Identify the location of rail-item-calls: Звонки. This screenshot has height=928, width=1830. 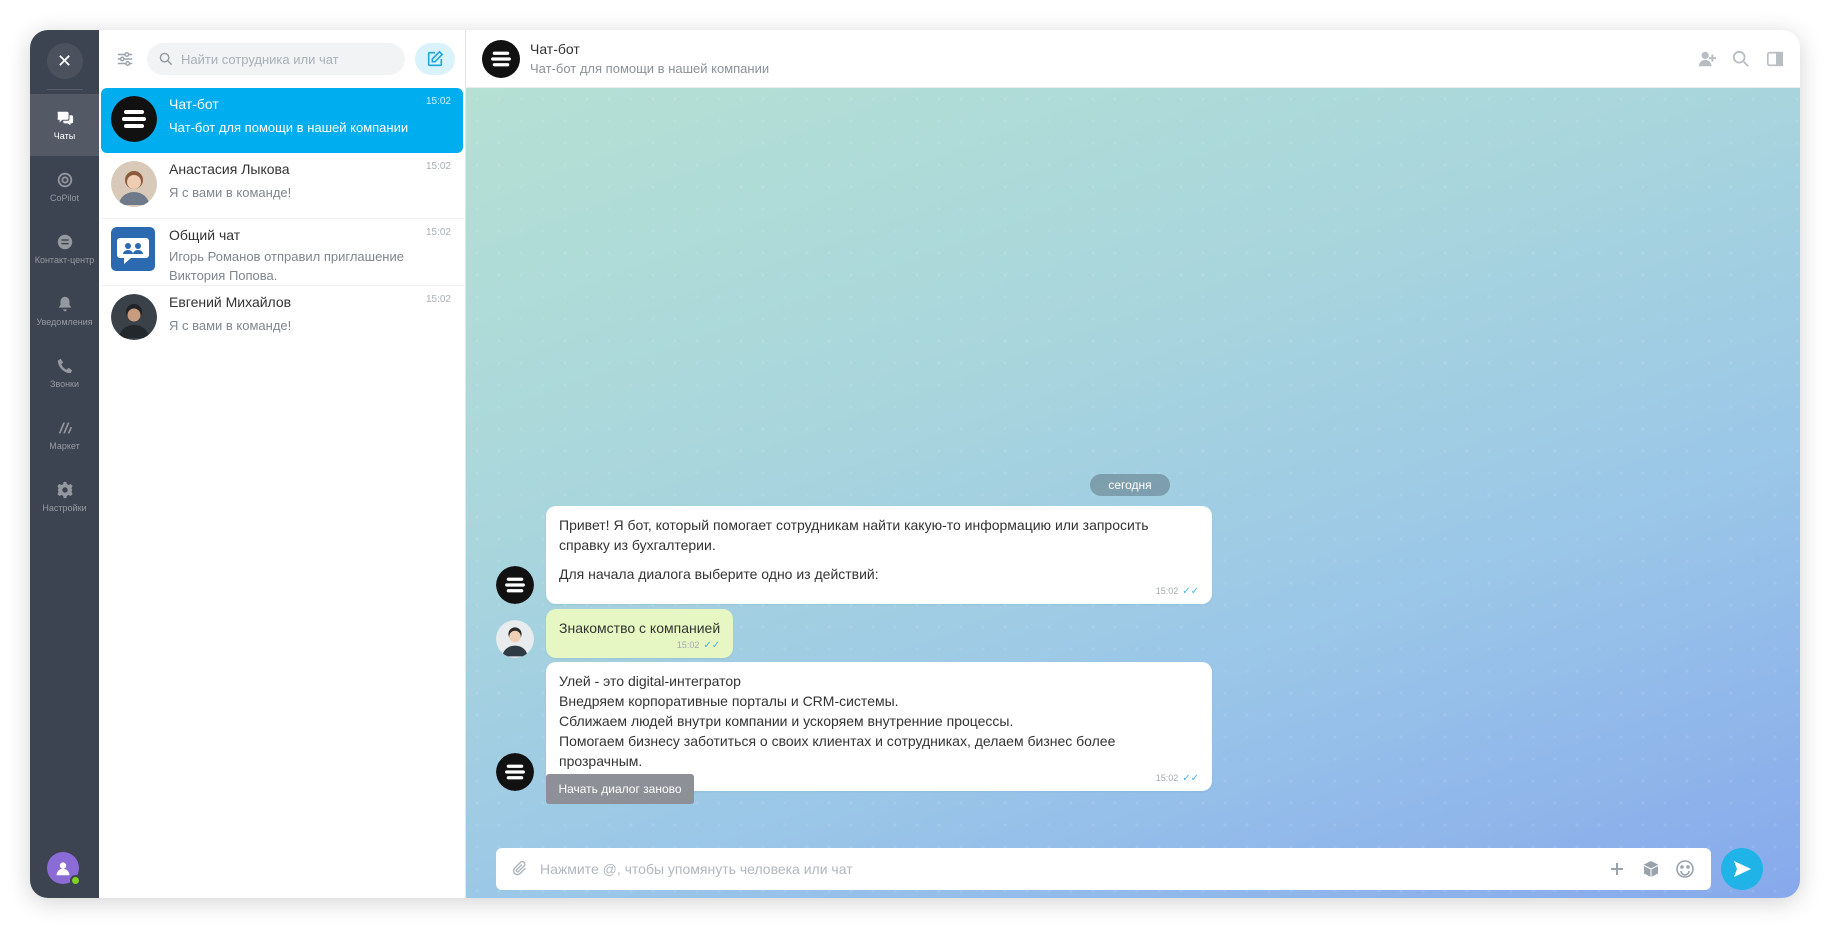
(64, 373).